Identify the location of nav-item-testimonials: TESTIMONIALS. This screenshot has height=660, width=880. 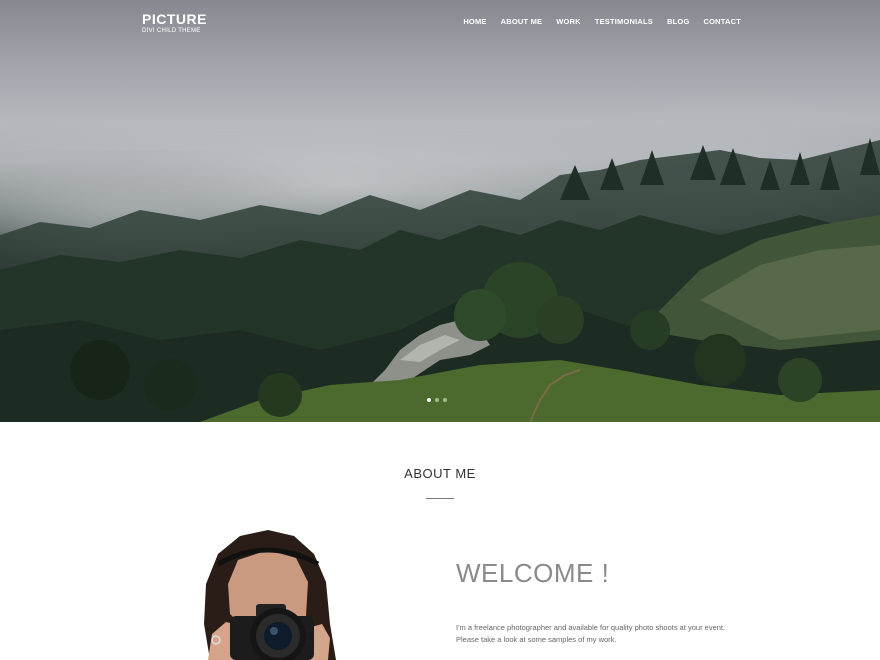
(624, 22).